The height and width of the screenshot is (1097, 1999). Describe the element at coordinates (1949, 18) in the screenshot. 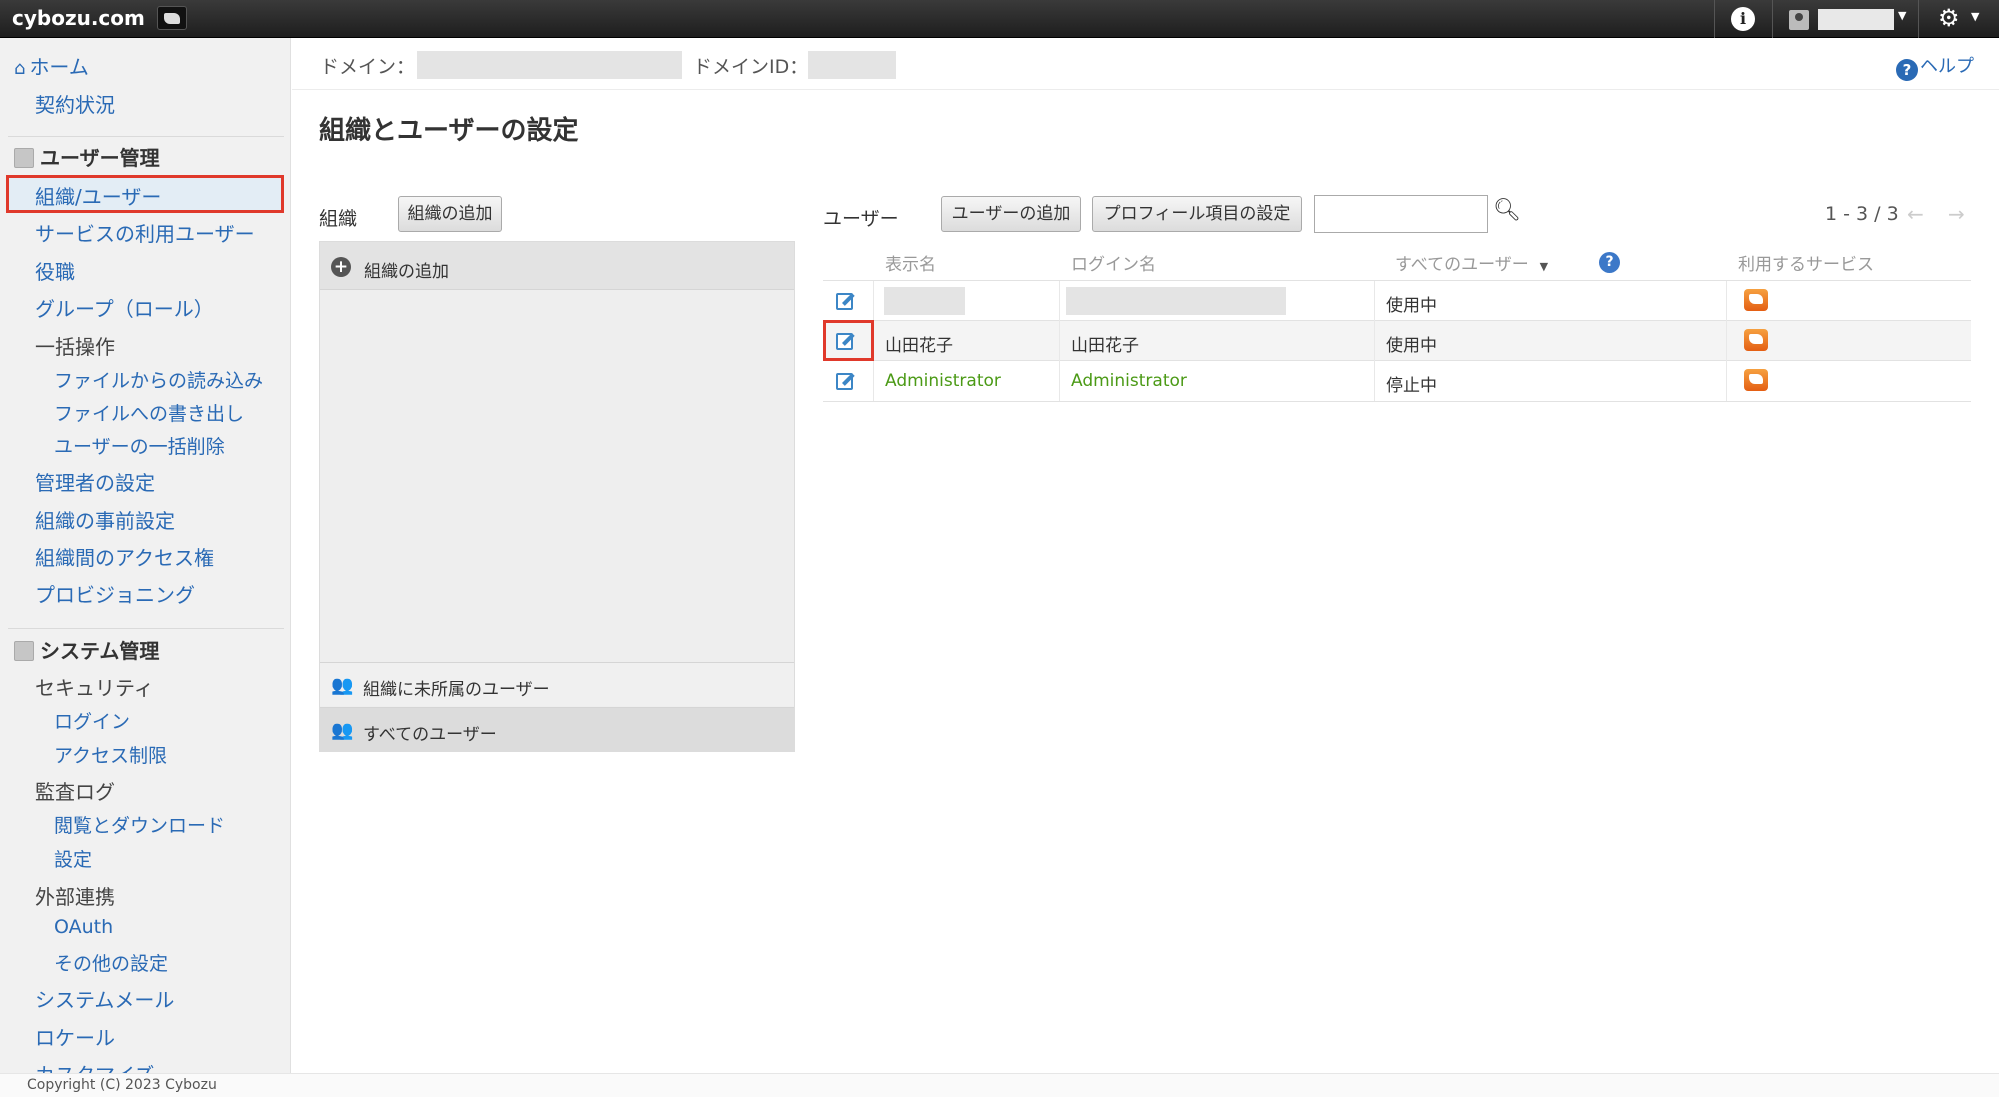

I see `gear-icon: ⚙` at that location.